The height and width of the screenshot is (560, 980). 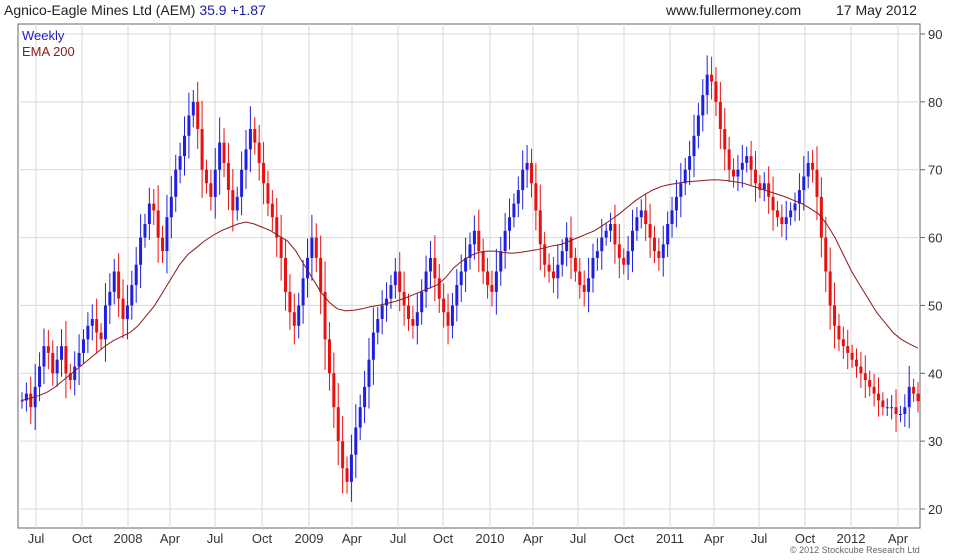 What do you see at coordinates (935, 305) in the screenshot?
I see `y-tick-label: 50` at bounding box center [935, 305].